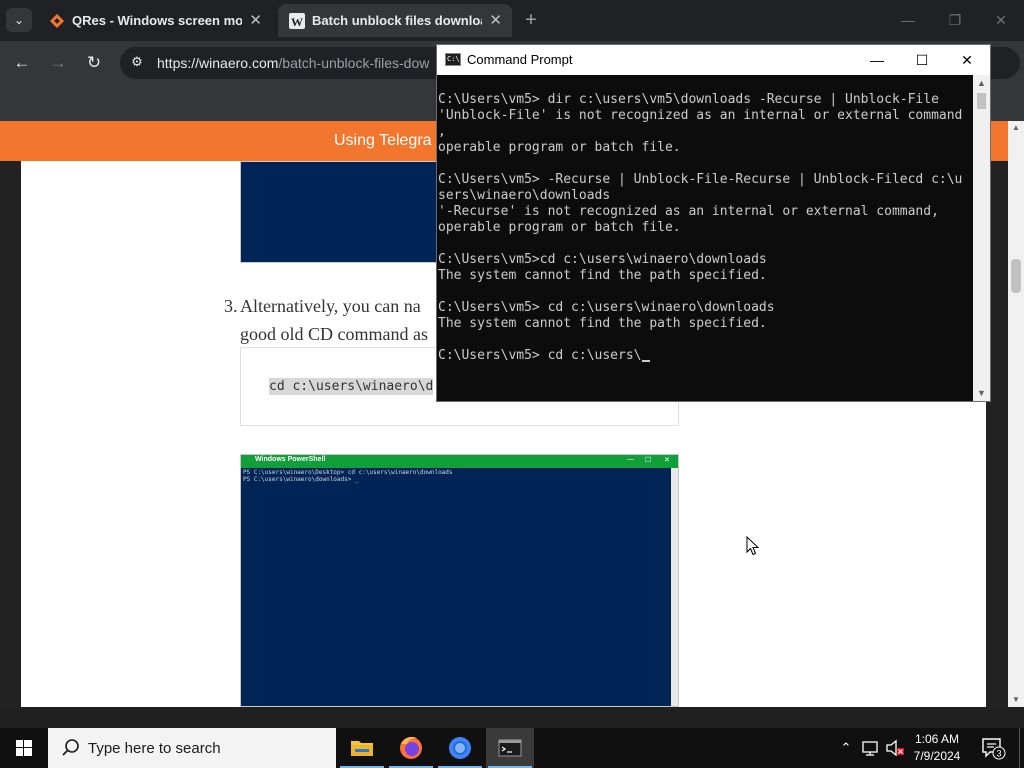 The width and height of the screenshot is (1024, 768). What do you see at coordinates (667, 460) in the screenshot?
I see `ps-close-icon: ✕` at bounding box center [667, 460].